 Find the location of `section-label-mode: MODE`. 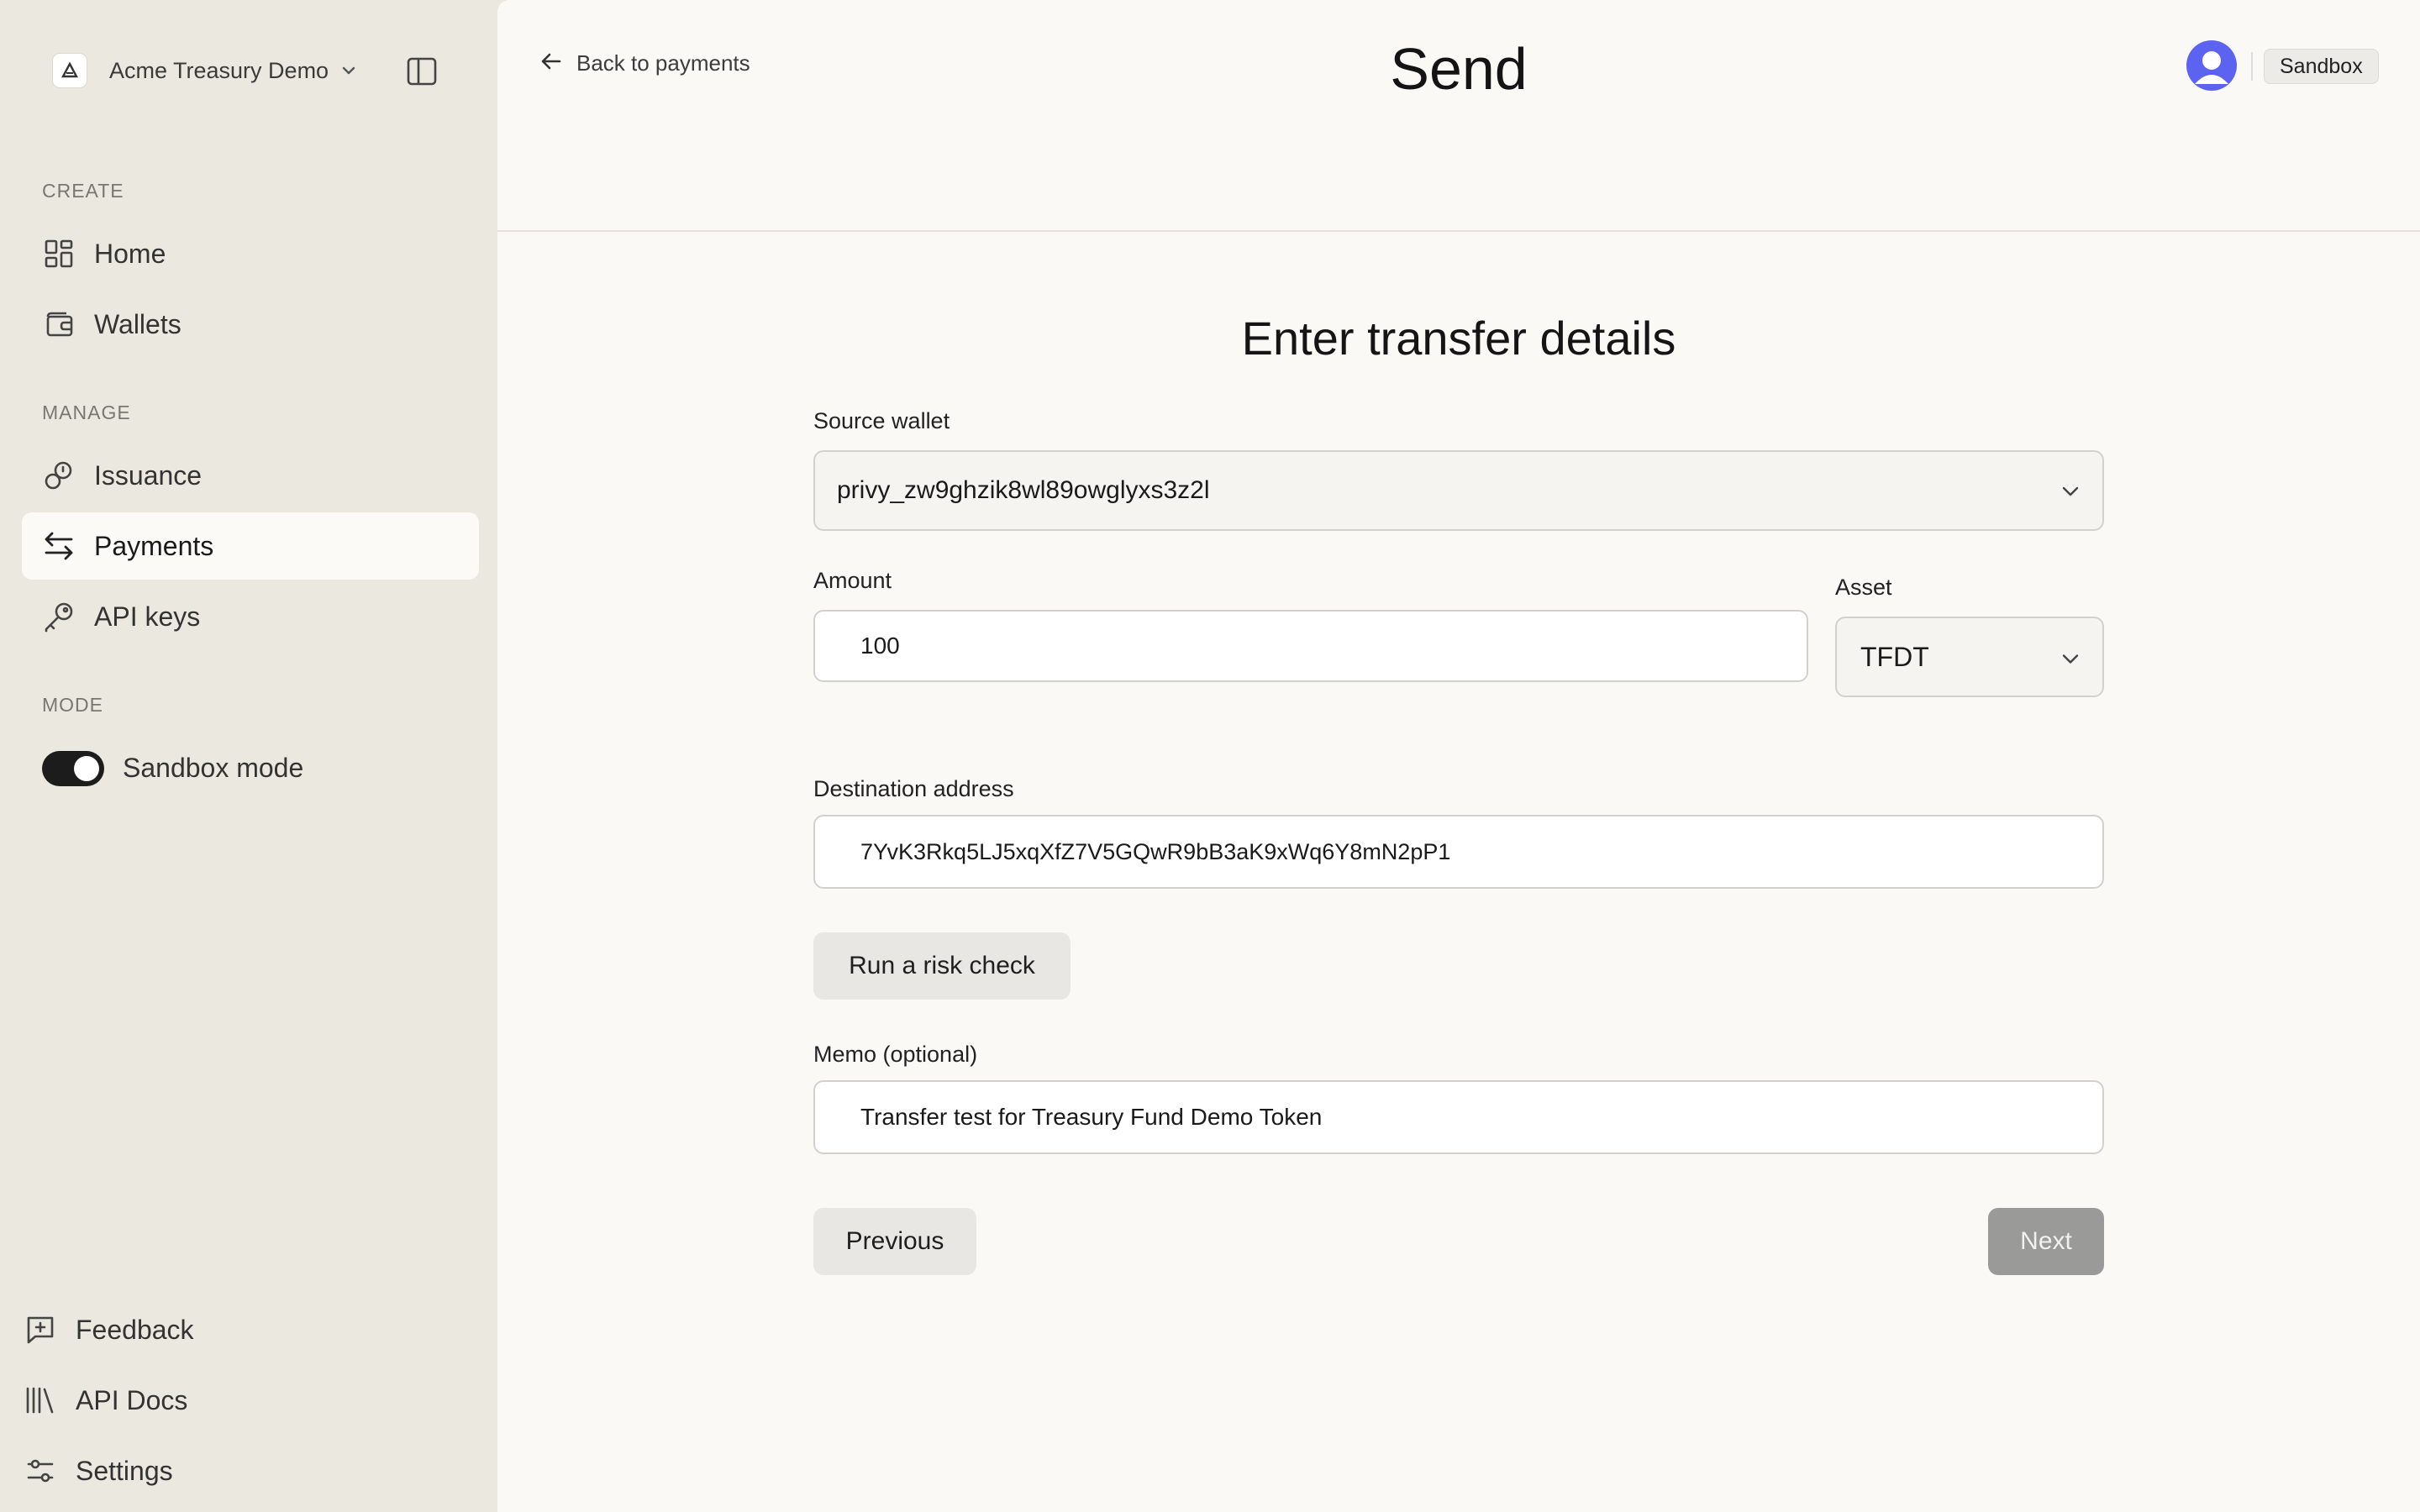

section-label-mode: MODE is located at coordinates (73, 705).